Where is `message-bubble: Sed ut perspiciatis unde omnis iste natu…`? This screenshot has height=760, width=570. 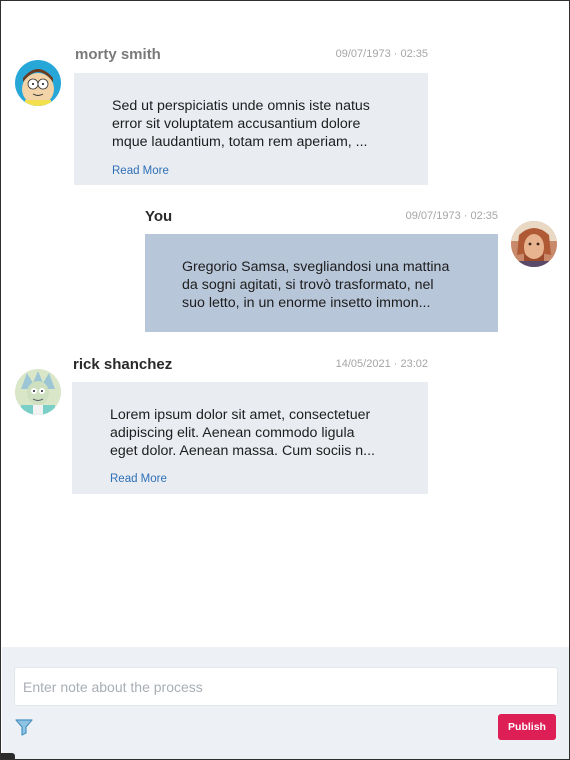
message-bubble: Sed ut perspiciatis unde omnis iste natu… is located at coordinates (251, 129).